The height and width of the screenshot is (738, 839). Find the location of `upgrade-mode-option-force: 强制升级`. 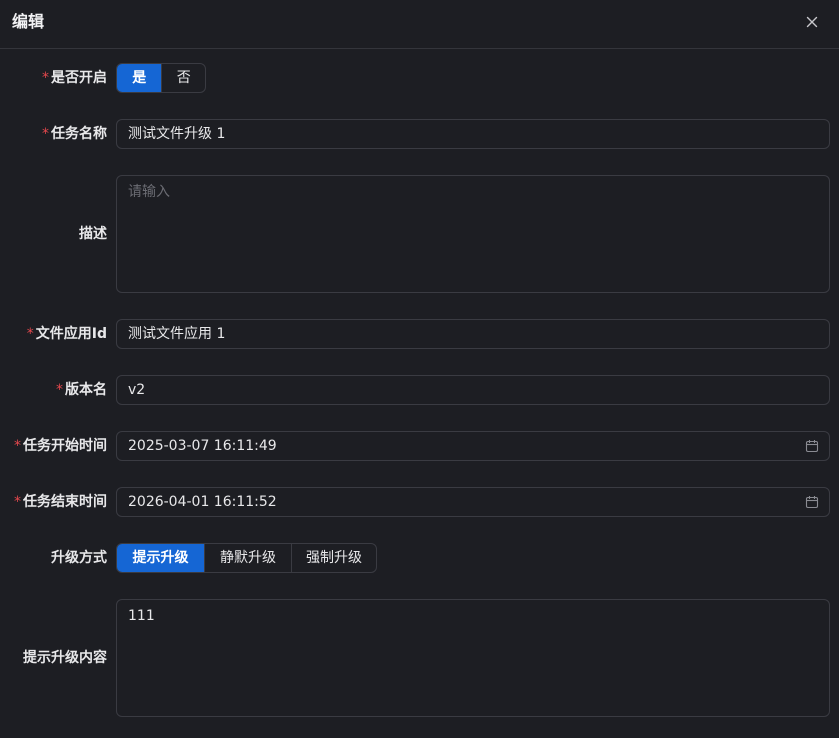

upgrade-mode-option-force: 强制升级 is located at coordinates (333, 558).